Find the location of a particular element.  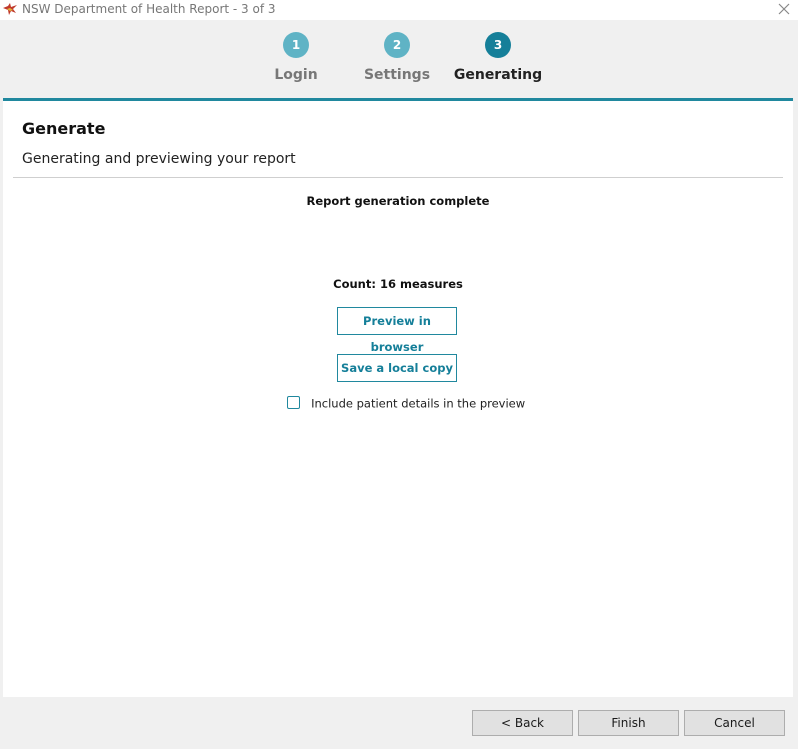

title-bar: NSW Department of Health Report - 3 of 3 is located at coordinates (399, 10).